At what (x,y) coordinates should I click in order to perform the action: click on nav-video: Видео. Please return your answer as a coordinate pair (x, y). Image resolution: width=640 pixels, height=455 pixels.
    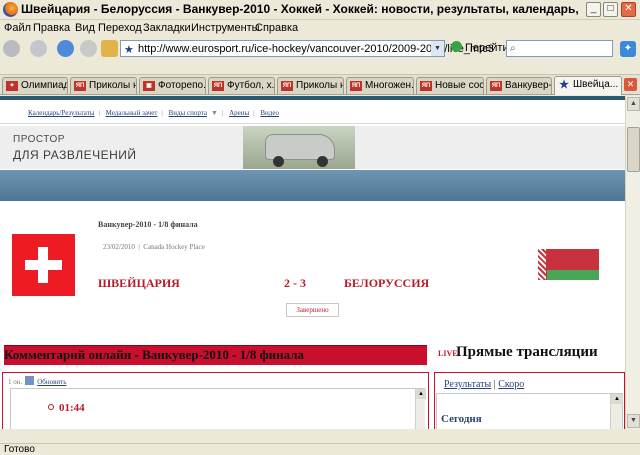
    Looking at the image, I should click on (269, 113).